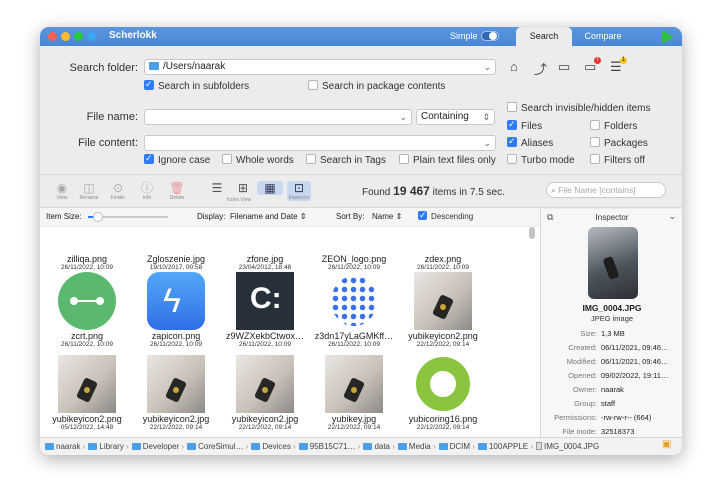 The width and height of the screenshot is (720, 504). Describe the element at coordinates (177, 191) in the screenshot. I see `delete-button: 🗑 Delete` at that location.